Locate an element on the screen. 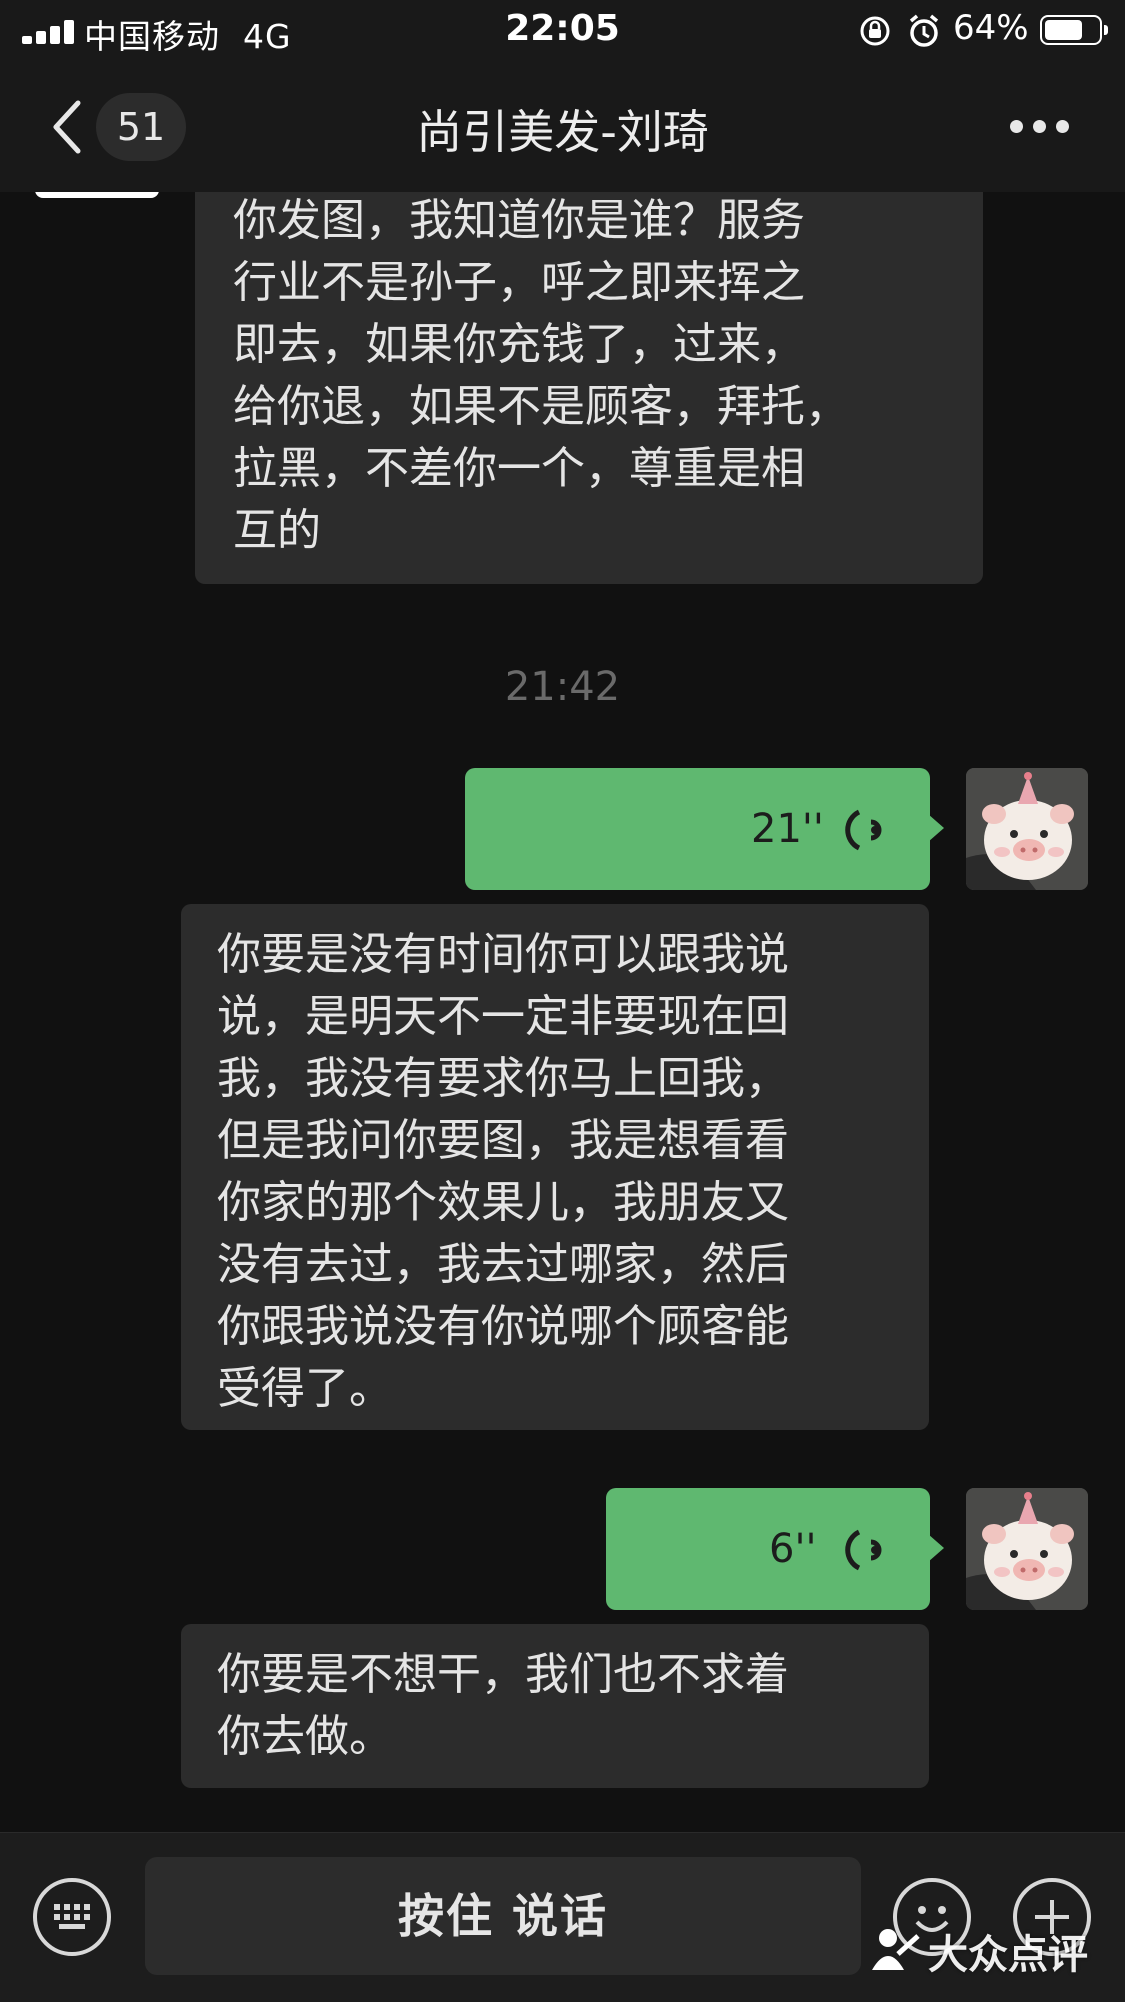 The width and height of the screenshot is (1125, 2002). chat-header: 51 尚引美发-刘琦 is located at coordinates (562, 127).